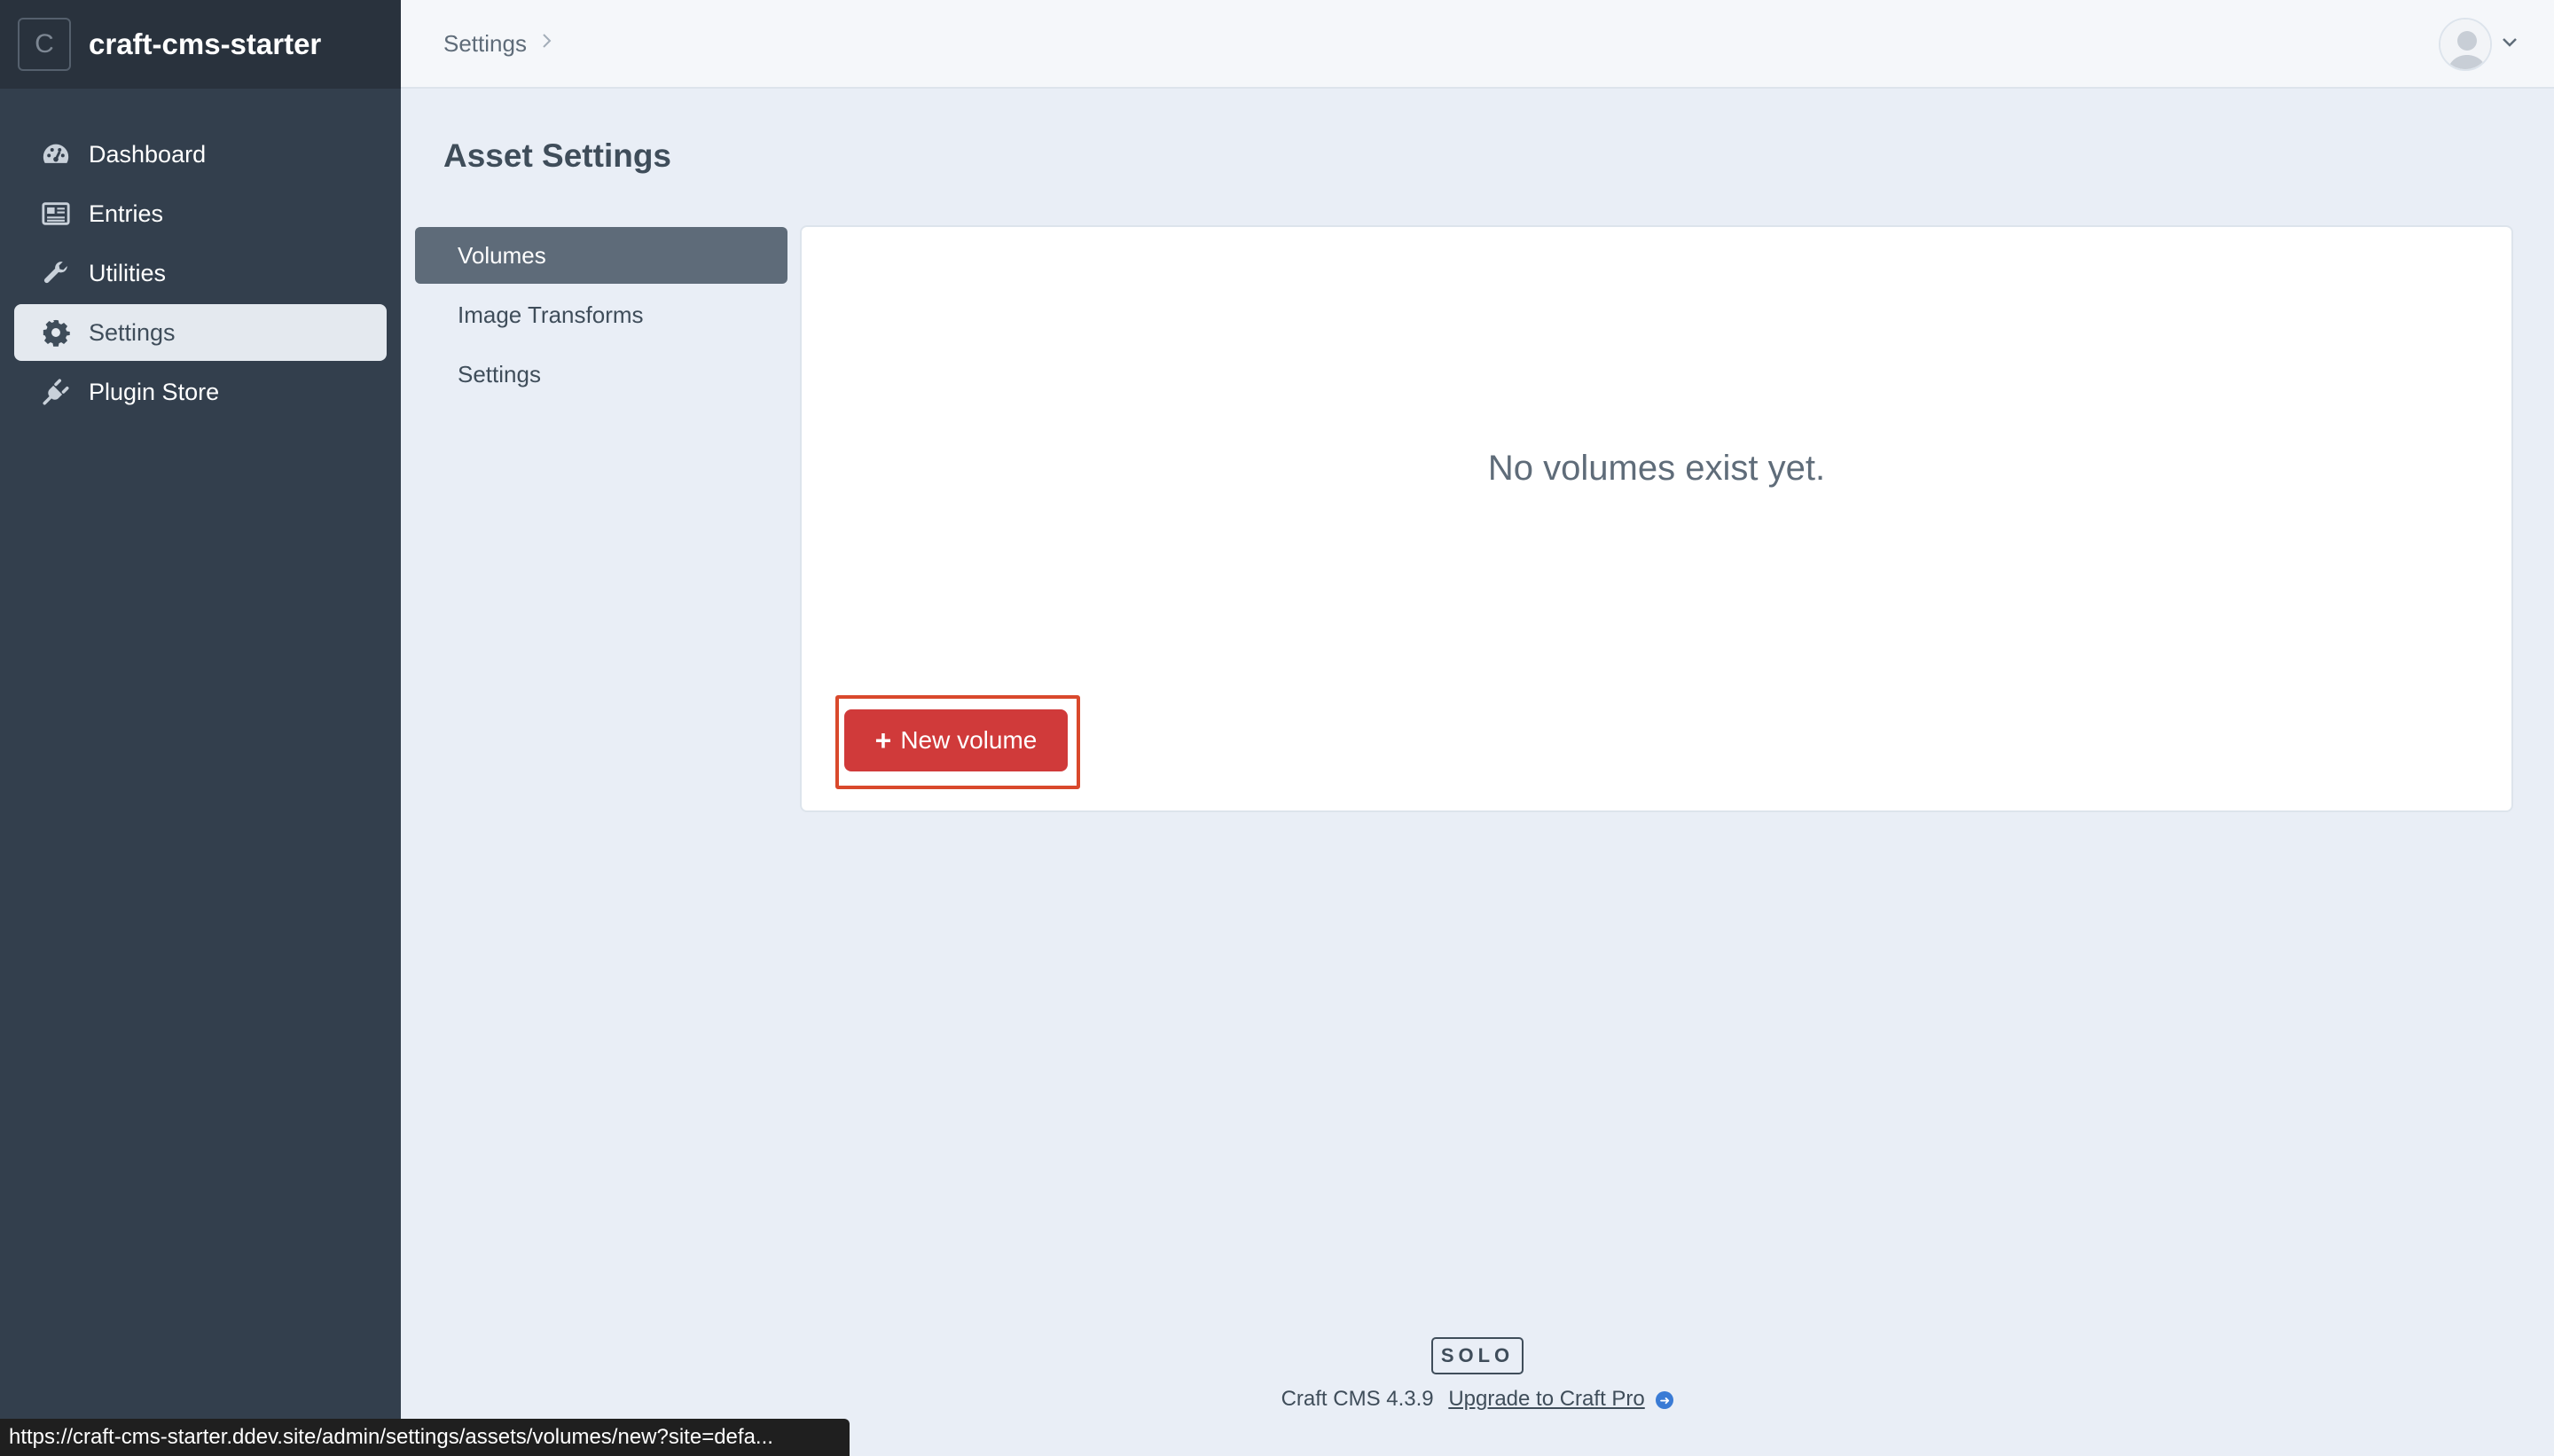 Image resolution: width=2554 pixels, height=1456 pixels. What do you see at coordinates (205, 44) in the screenshot?
I see `site-name: craft-cms-starter` at bounding box center [205, 44].